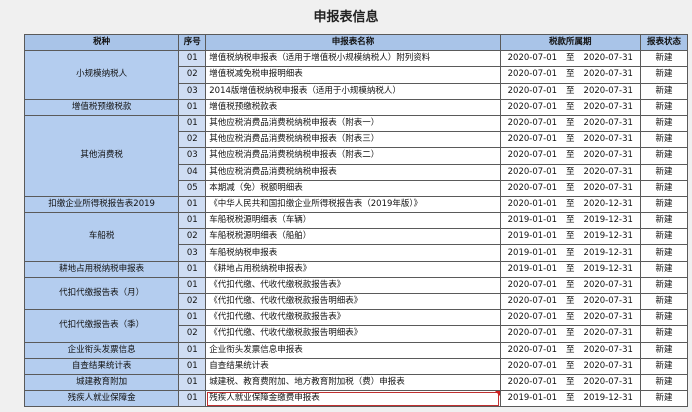 This screenshot has width=692, height=412. What do you see at coordinates (353, 140) in the screenshot?
I see `form-name-cell: 其他应税消费品消费税纳税申报表（附表三）` at bounding box center [353, 140].